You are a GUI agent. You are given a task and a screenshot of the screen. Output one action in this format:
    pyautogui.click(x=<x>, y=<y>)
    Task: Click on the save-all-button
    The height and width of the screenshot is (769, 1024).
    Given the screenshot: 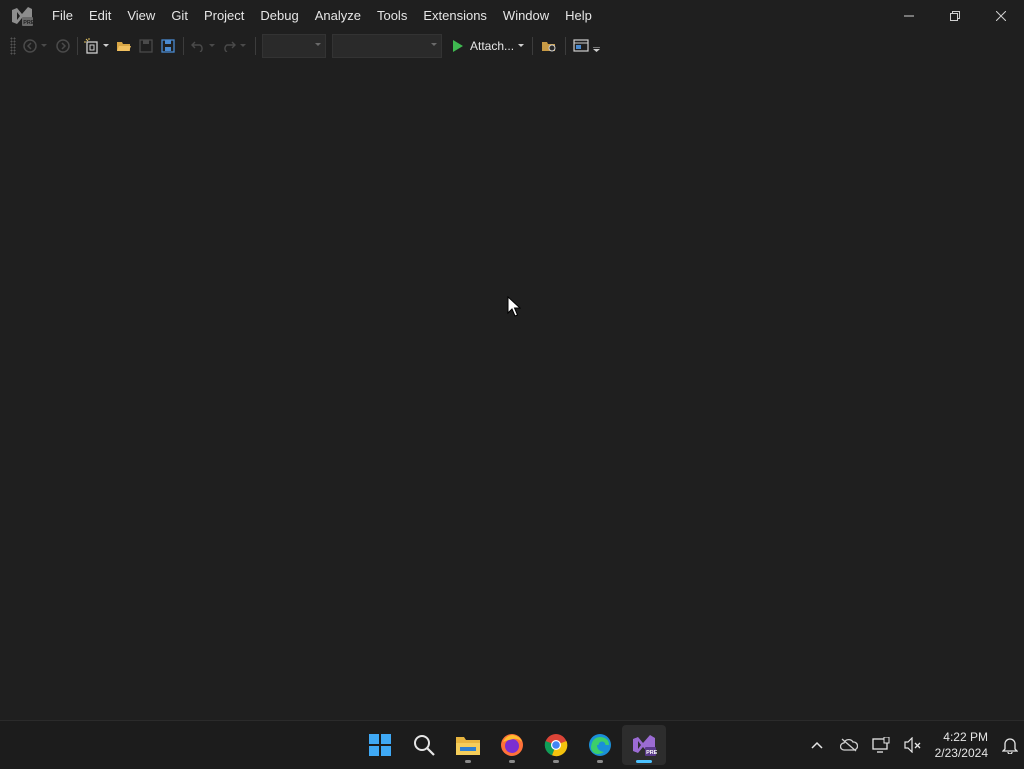 What is the action you would take?
    pyautogui.click(x=168, y=46)
    